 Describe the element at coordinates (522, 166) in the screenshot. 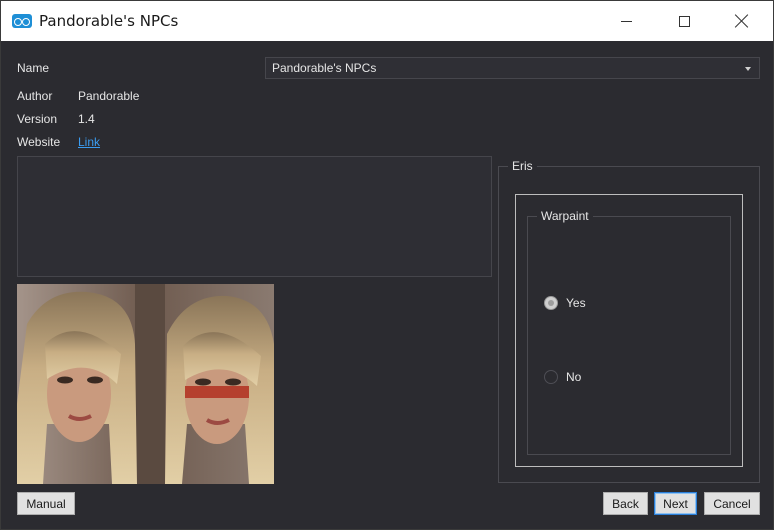

I see `eris-group-title: Eris` at that location.